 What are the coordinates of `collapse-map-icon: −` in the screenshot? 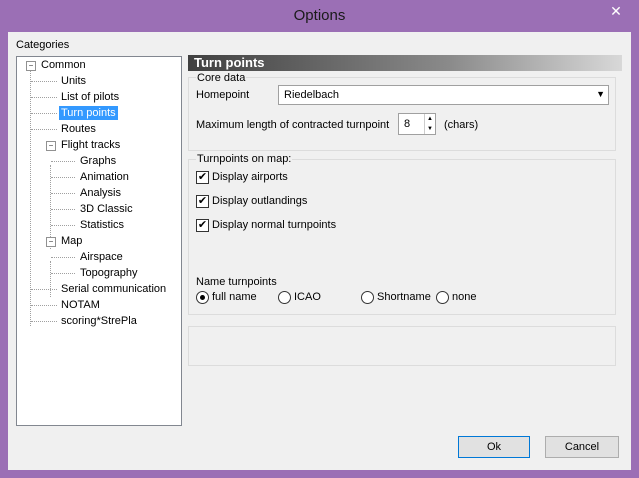 It's located at (51, 242).